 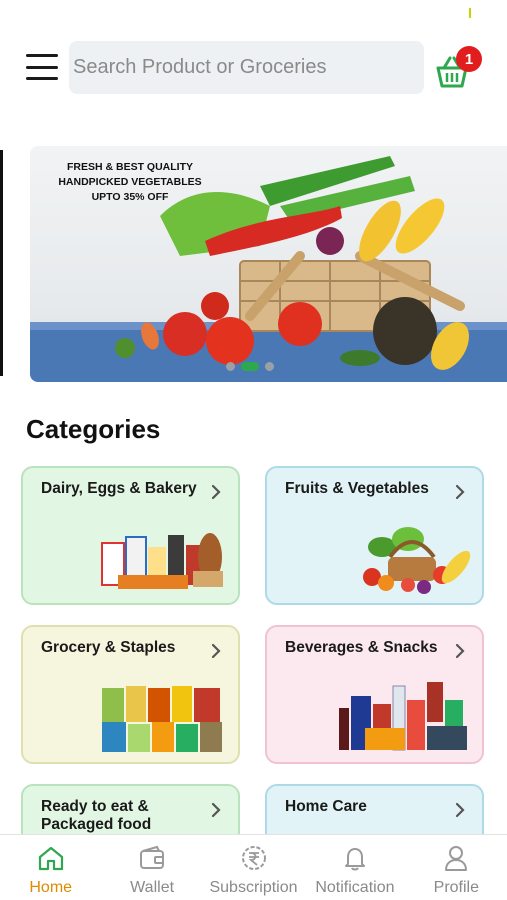 What do you see at coordinates (354, 859) in the screenshot?
I see `bell-icon` at bounding box center [354, 859].